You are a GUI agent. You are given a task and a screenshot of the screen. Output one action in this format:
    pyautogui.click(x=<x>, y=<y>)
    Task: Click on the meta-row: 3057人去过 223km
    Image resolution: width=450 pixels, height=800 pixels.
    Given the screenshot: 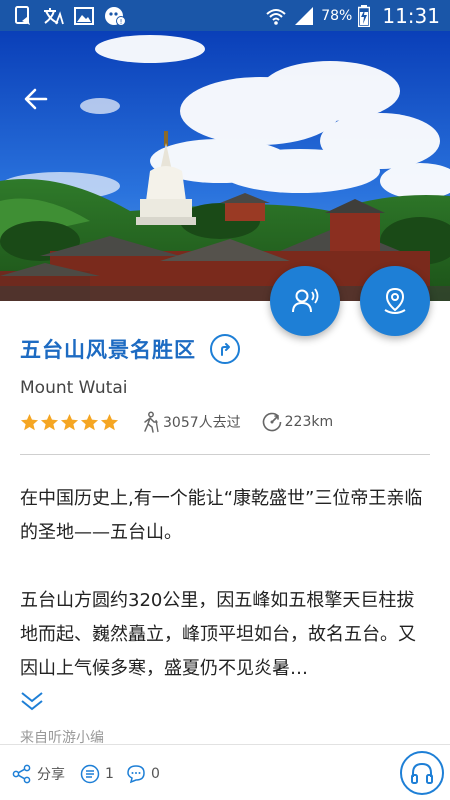 What is the action you would take?
    pyautogui.click(x=176, y=422)
    